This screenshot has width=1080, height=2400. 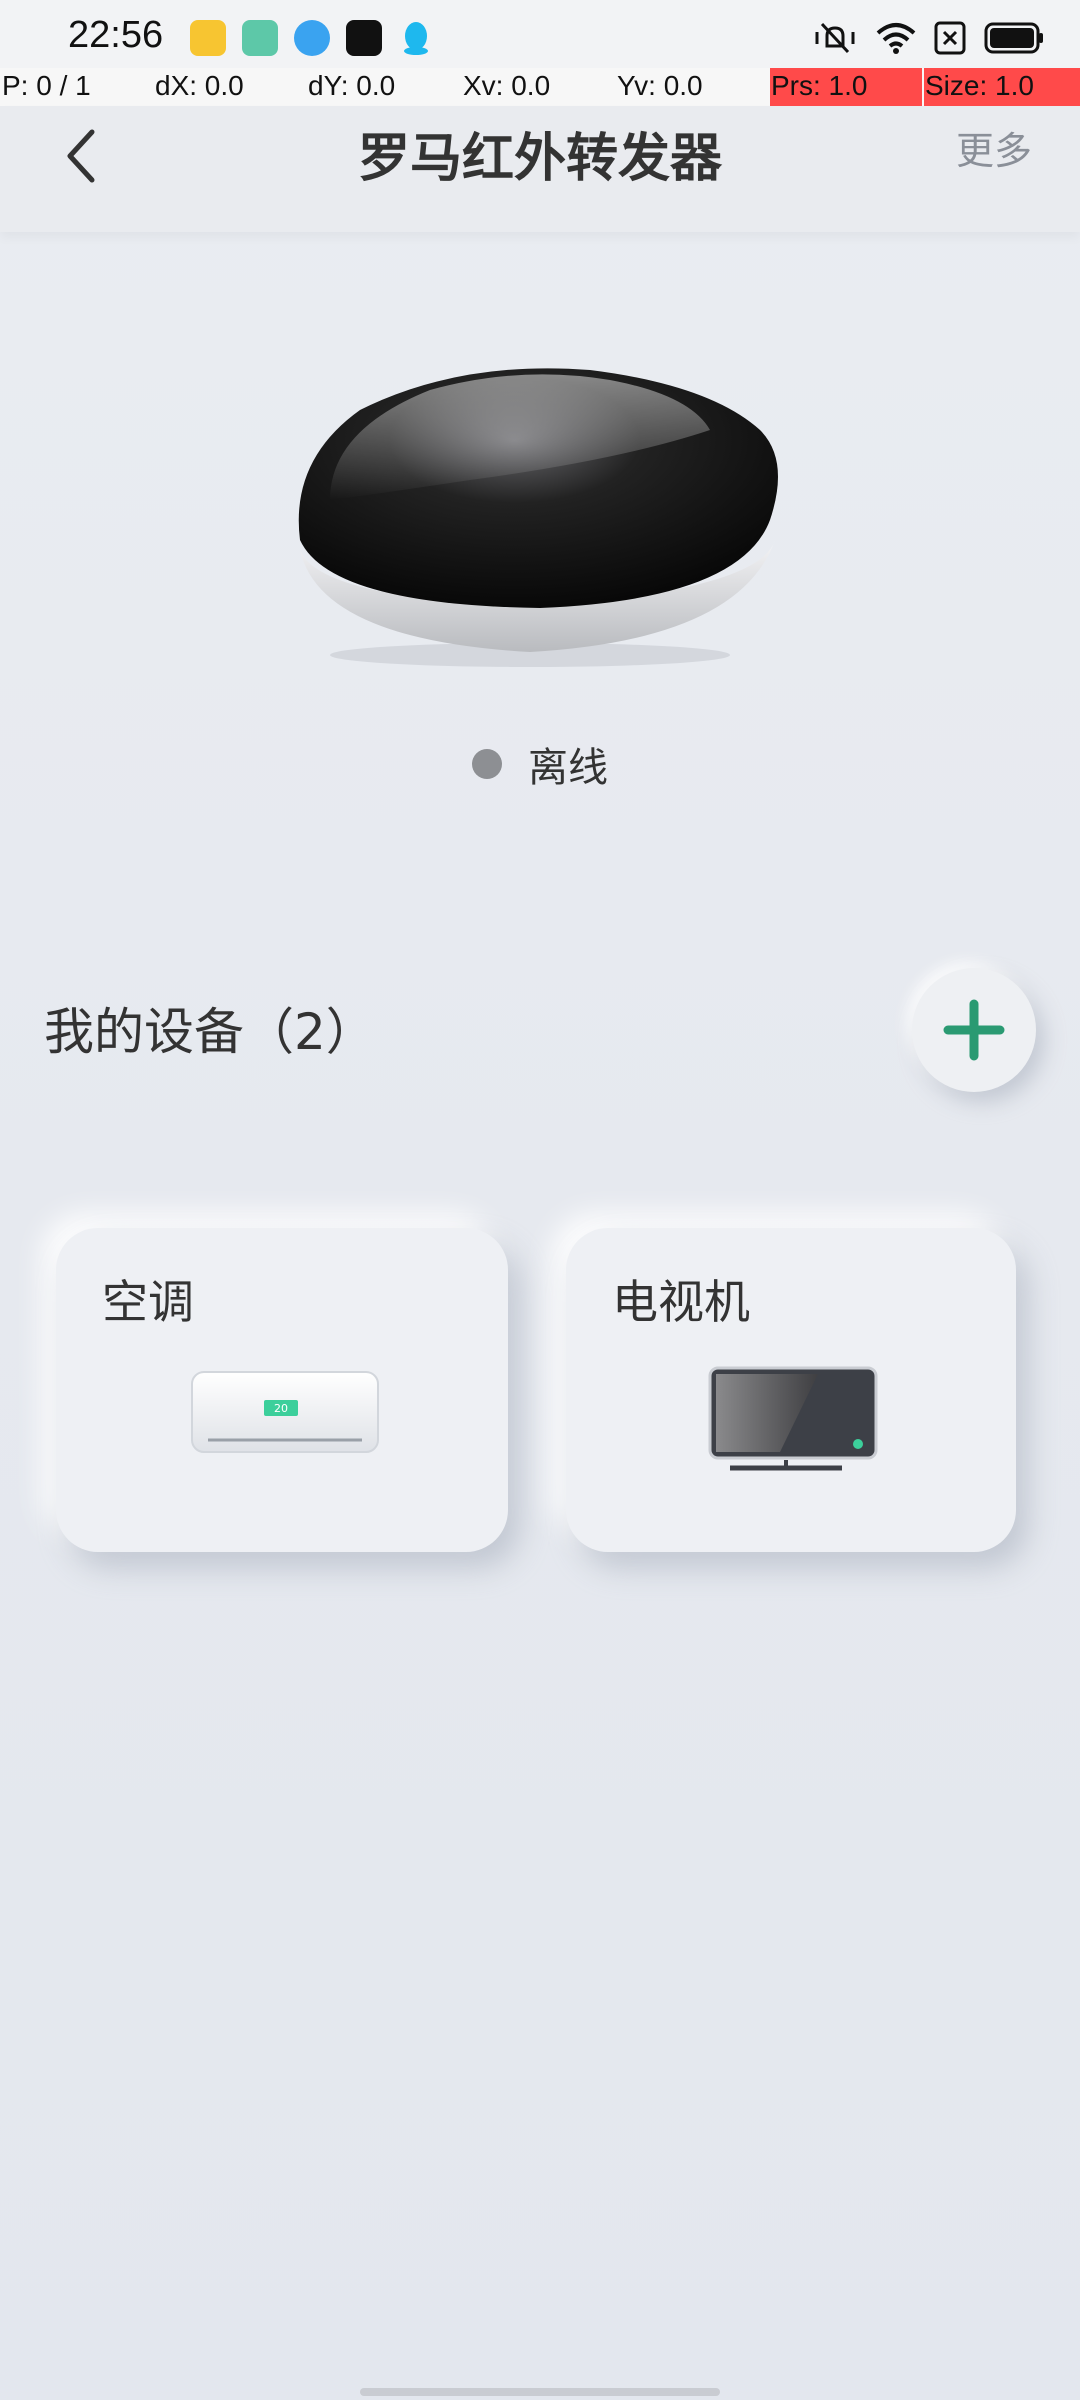 What do you see at coordinates (208, 38) in the screenshot?
I see `notes-app-icon` at bounding box center [208, 38].